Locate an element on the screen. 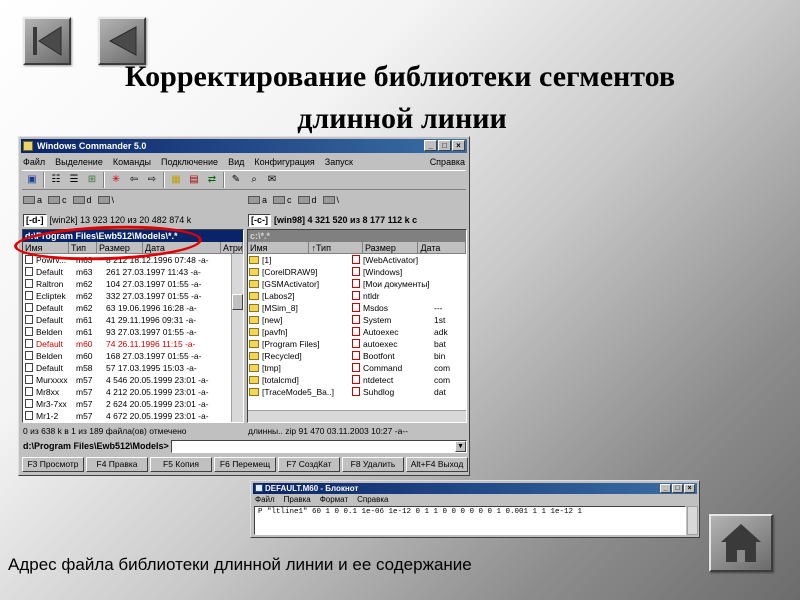 The width and height of the screenshot is (800, 600). table-row: Belden m60 168 27.03.1997 01:55 -a- is located at coordinates (133, 356).